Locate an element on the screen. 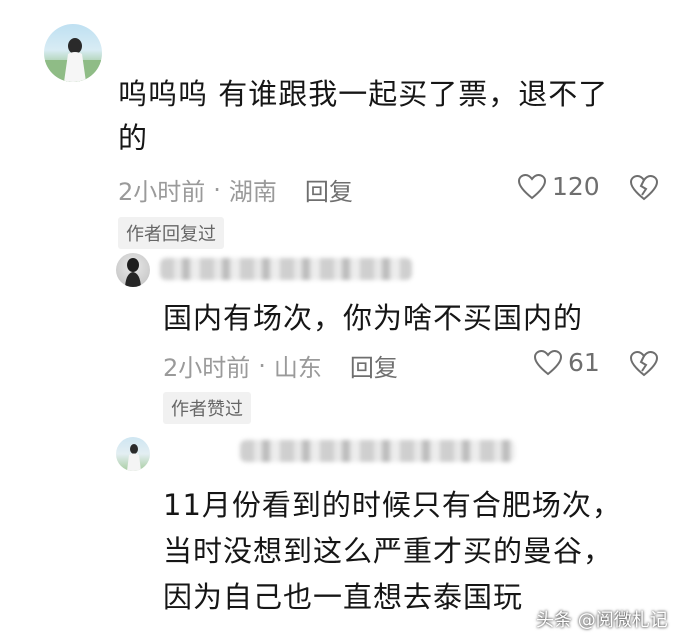 This screenshot has height=640, width=677. like-button: 120 is located at coordinates (559, 186).